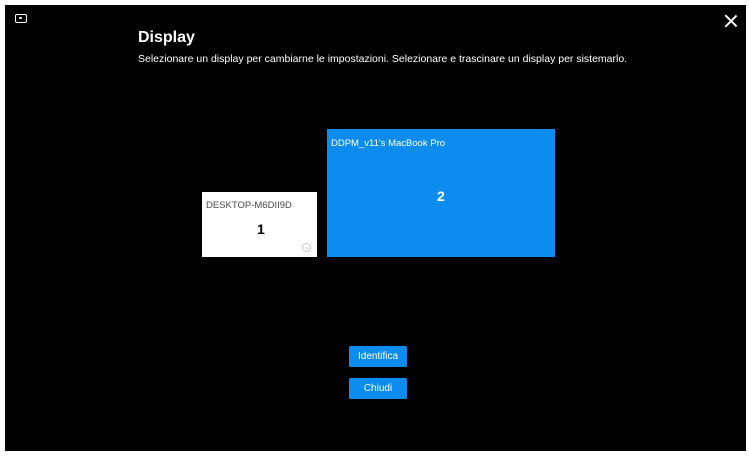  I want to click on display-tile-2: DDPM_v11's MacBook Pro 2, so click(441, 193).